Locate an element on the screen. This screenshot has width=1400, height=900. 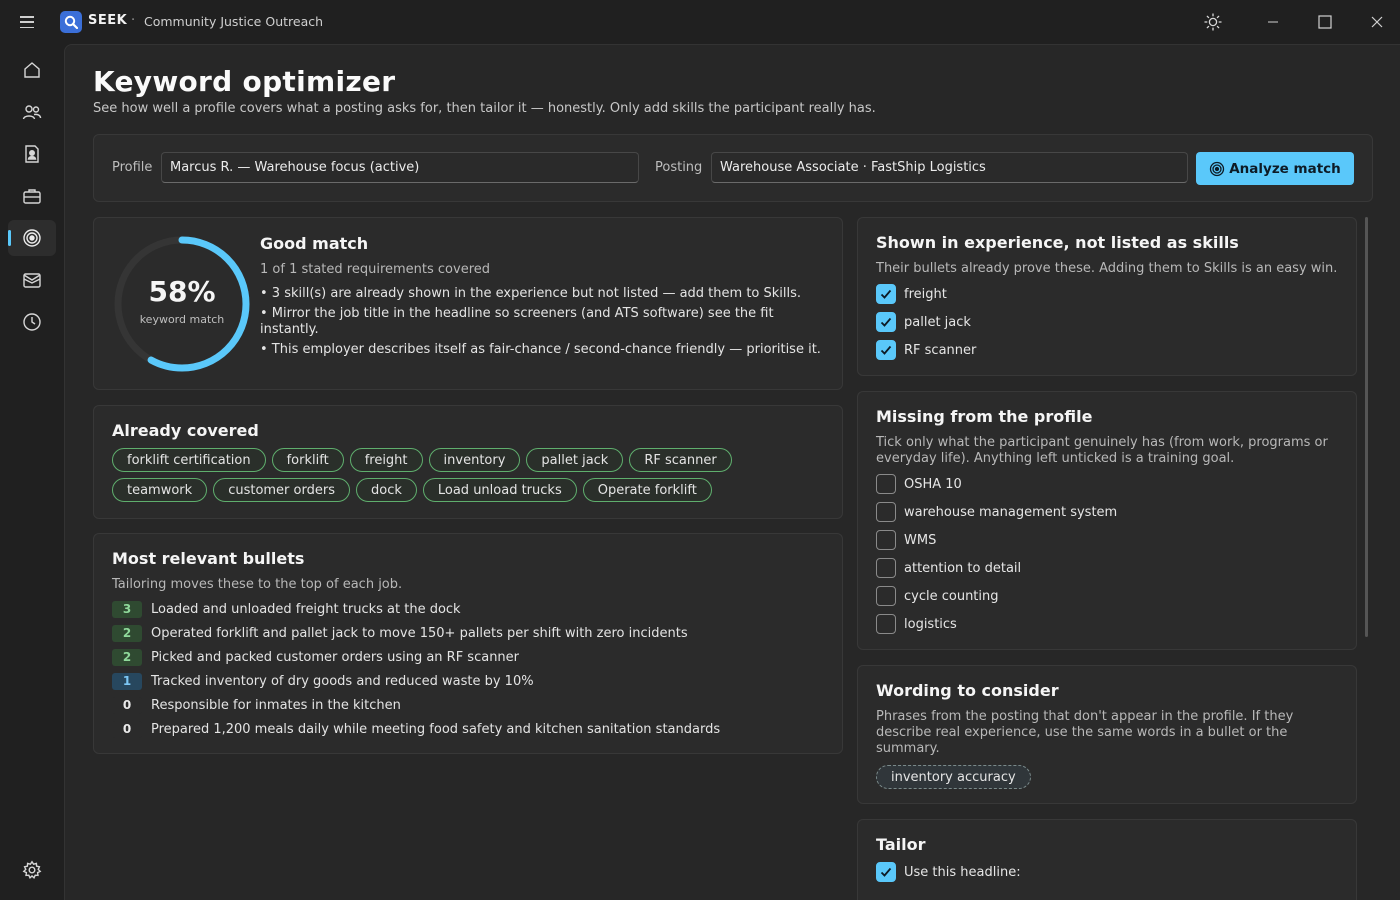
checkbox-label: OSHA 10 is located at coordinates (933, 484).